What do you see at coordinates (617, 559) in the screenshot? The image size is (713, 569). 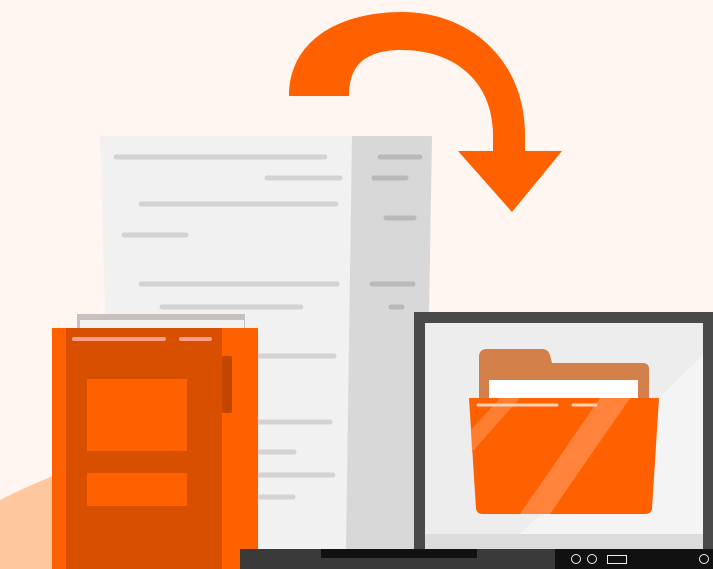 I see `taskbar-window-icon` at bounding box center [617, 559].